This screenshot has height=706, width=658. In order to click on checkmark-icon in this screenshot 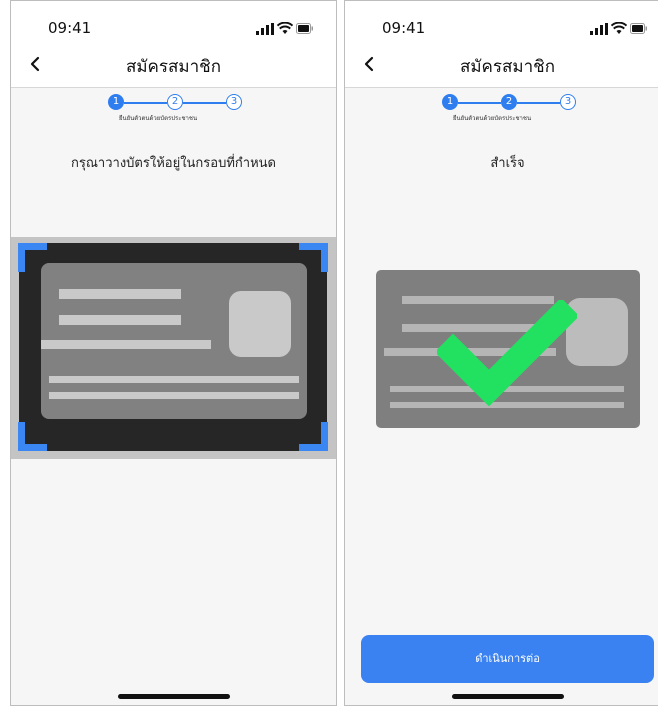, I will do `click(507, 353)`.